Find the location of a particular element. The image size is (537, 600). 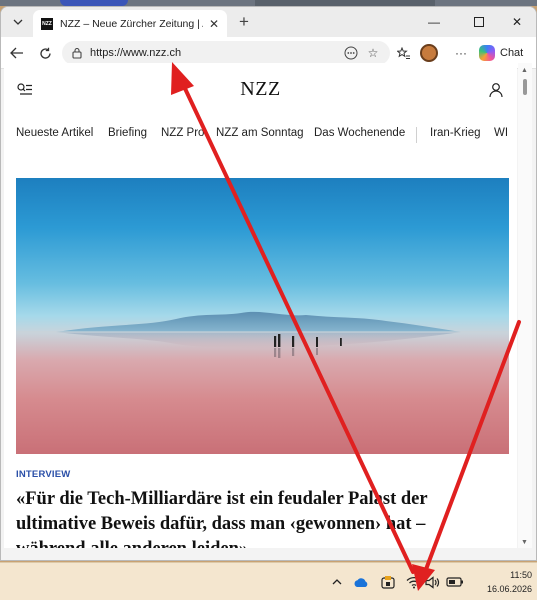

volume-icon is located at coordinates (433, 582).